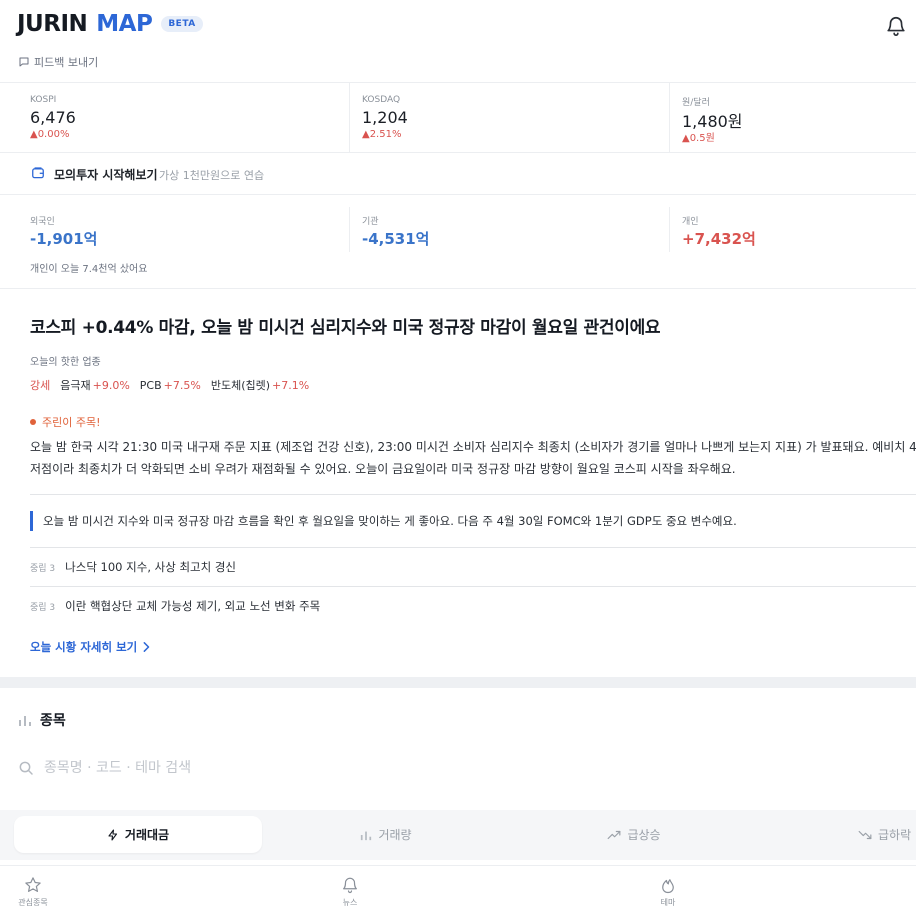 Image resolution: width=916 pixels, height=916 pixels. Describe the element at coordinates (89, 269) in the screenshot. I see `investor-note: 개인이 오늘 7.4천억 샀어요` at that location.